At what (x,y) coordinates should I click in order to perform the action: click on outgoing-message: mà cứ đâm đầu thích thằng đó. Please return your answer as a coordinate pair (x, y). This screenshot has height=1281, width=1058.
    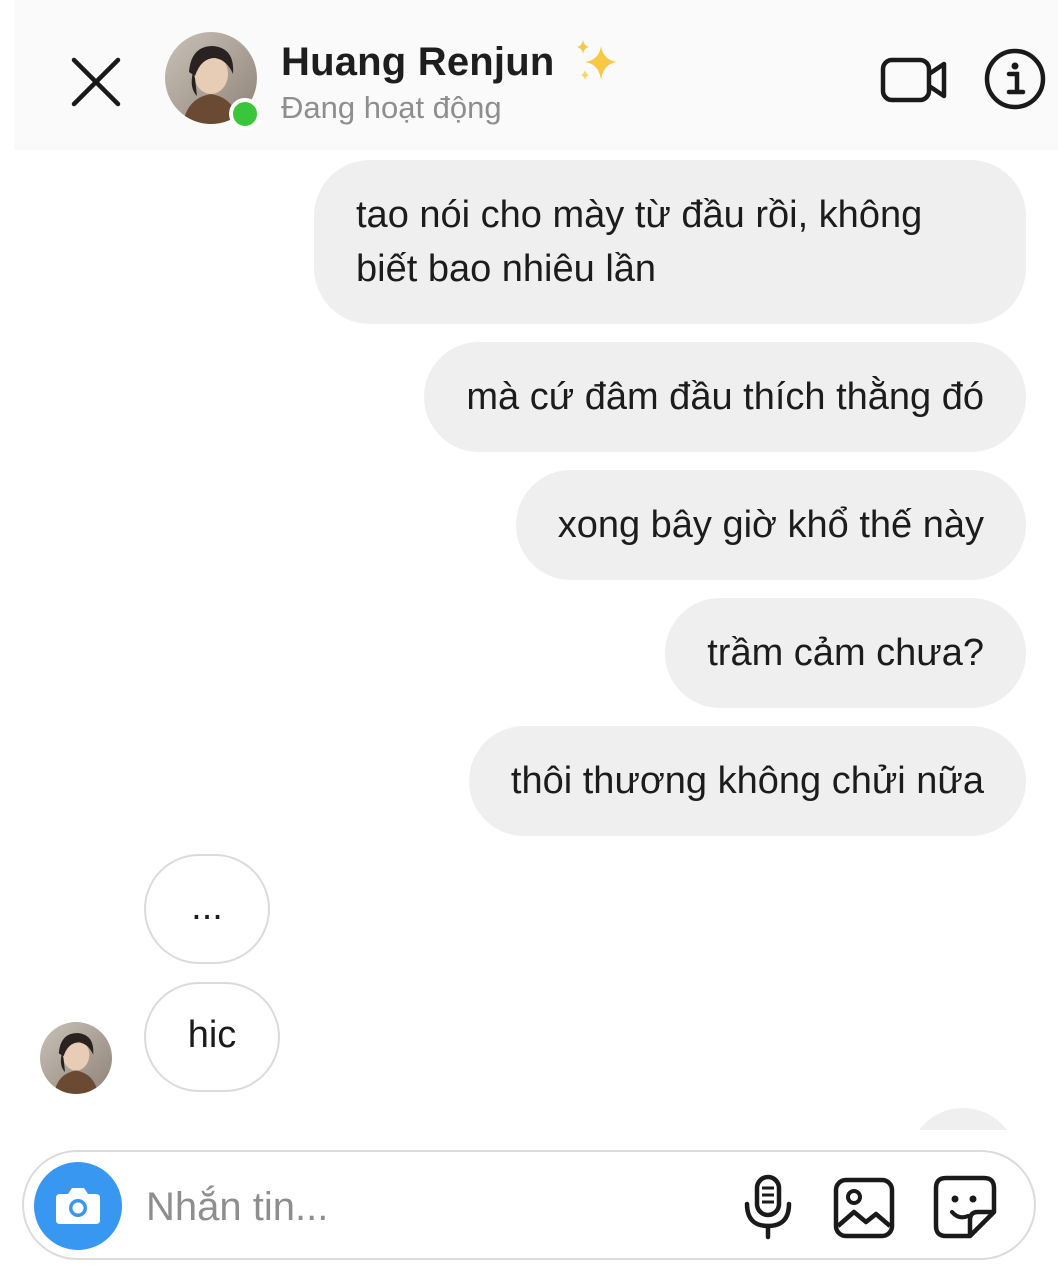
    Looking at the image, I should click on (725, 397).